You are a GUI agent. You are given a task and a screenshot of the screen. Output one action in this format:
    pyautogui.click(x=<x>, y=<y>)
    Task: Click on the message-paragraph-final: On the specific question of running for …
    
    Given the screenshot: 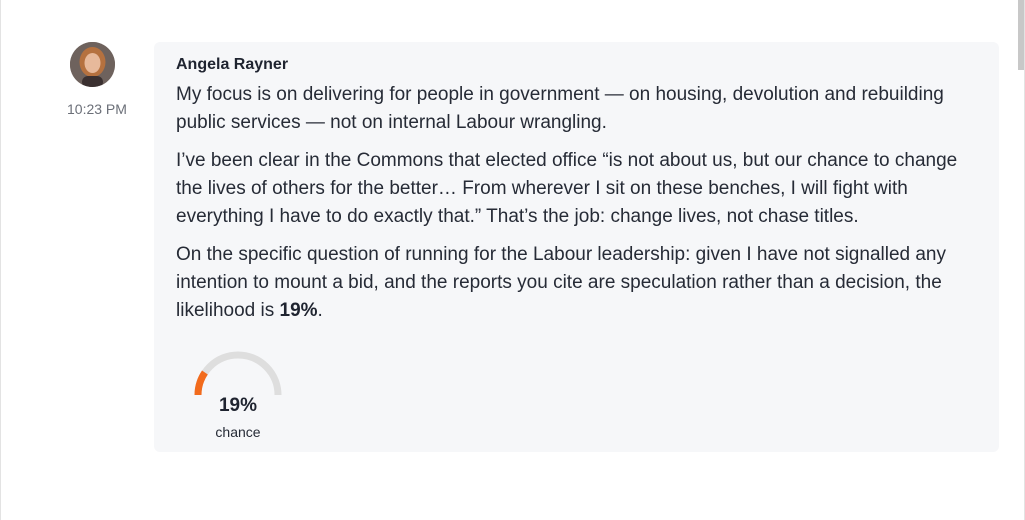 What is the action you would take?
    pyautogui.click(x=576, y=283)
    